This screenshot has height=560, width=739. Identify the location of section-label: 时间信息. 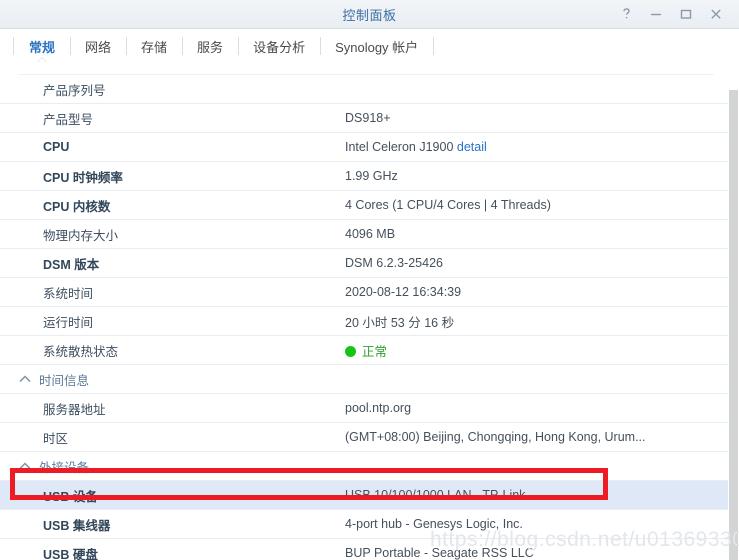
(64, 380).